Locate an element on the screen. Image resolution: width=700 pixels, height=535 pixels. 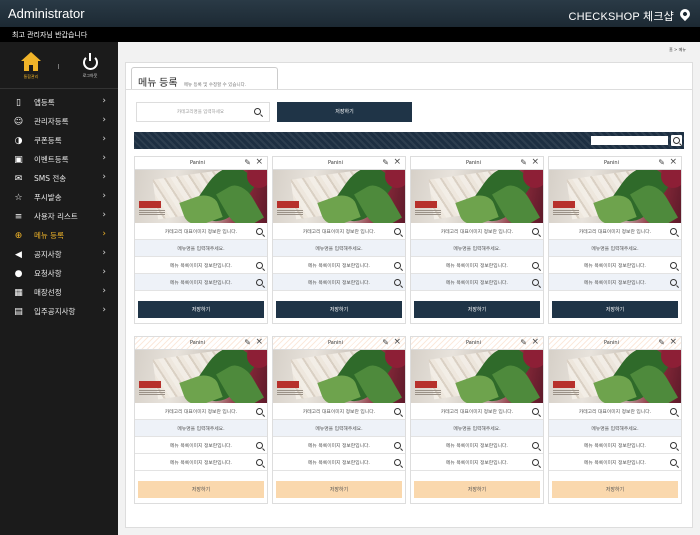
sidebar-item-11: ▦ 매장선정 › is located at coordinates (59, 292).